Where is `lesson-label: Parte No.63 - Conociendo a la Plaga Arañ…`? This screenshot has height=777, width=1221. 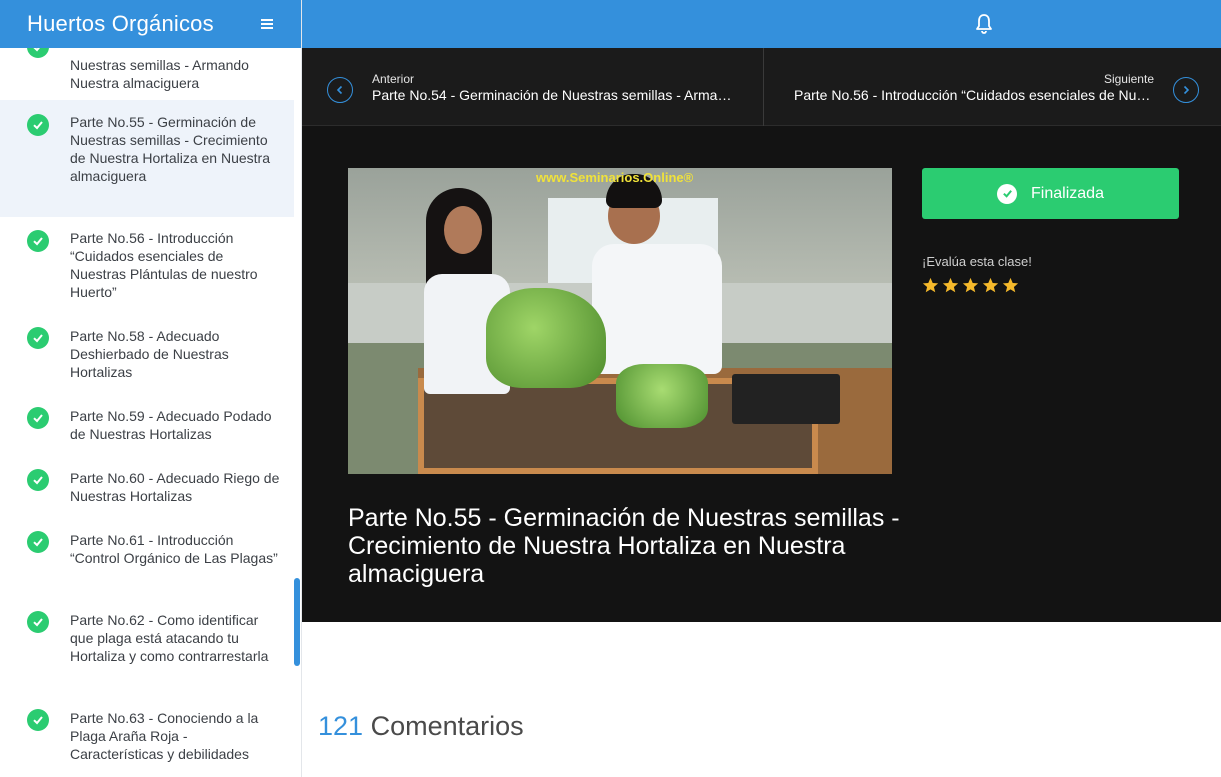 lesson-label: Parte No.63 - Conociendo a la Plaga Arañ… is located at coordinates (164, 736).